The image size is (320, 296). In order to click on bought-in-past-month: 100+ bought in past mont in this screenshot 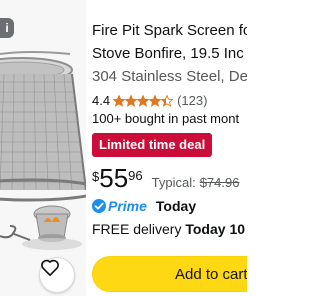, I will do `click(166, 118)`.